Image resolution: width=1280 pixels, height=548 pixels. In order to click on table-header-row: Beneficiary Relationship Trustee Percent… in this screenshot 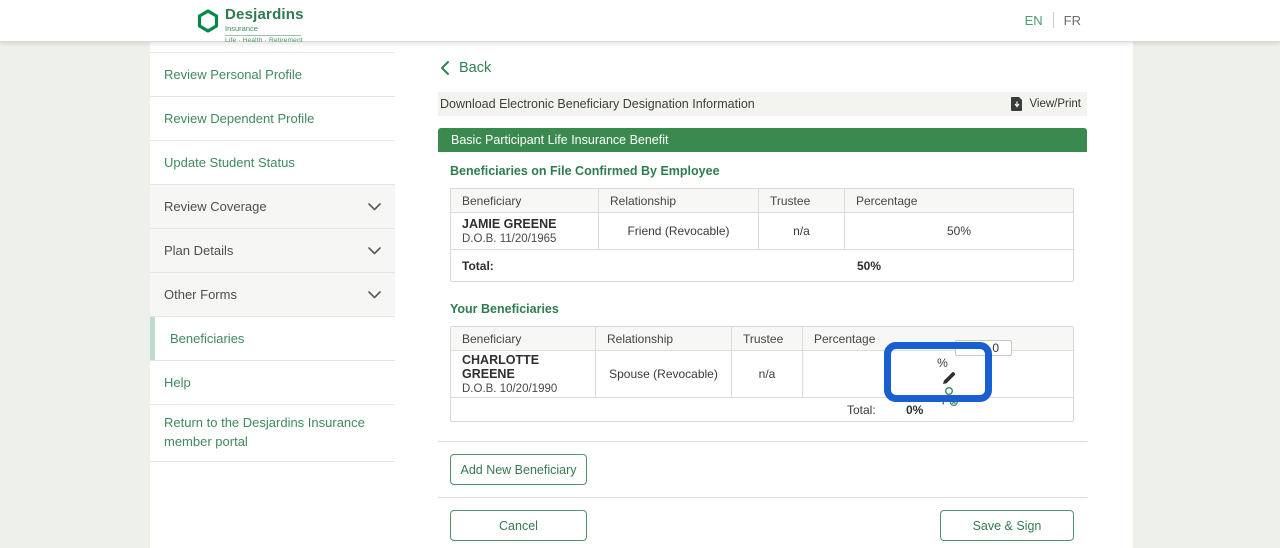, I will do `click(762, 201)`.